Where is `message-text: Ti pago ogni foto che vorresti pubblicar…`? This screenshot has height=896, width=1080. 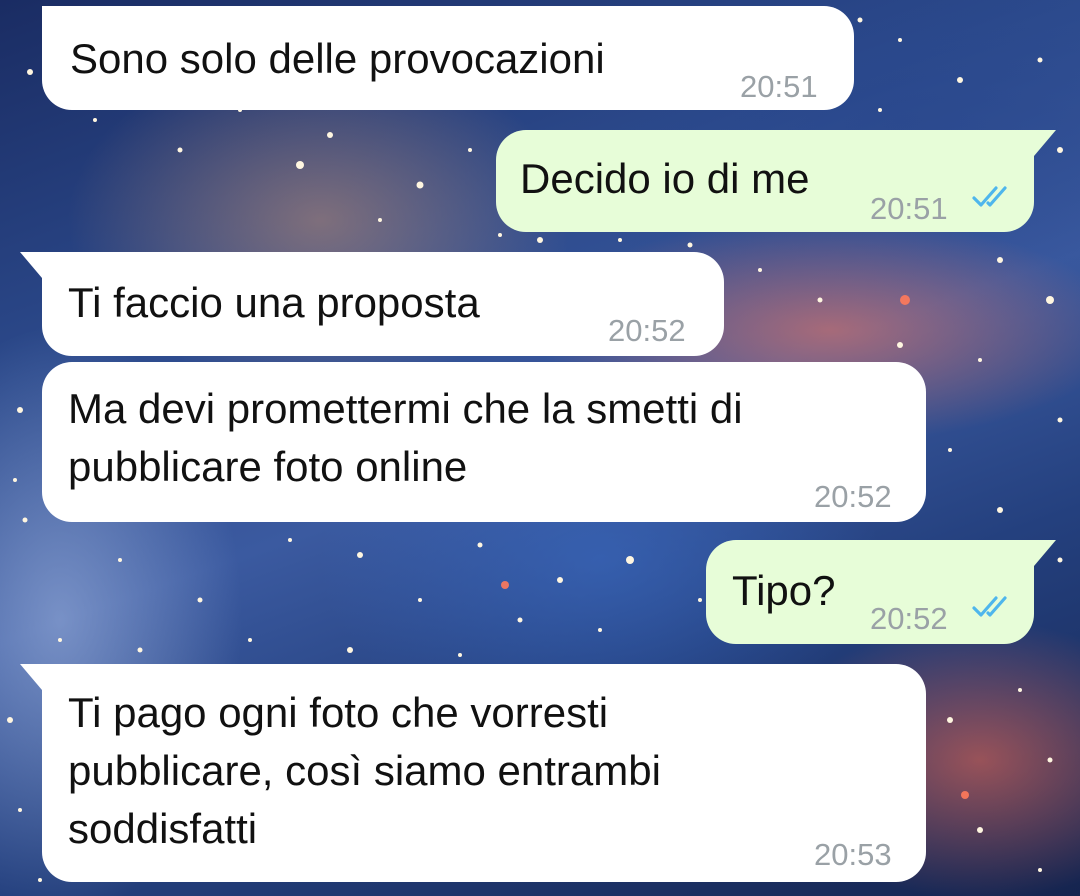 message-text: Ti pago ogni foto che vorresti pubblicar… is located at coordinates (364, 770).